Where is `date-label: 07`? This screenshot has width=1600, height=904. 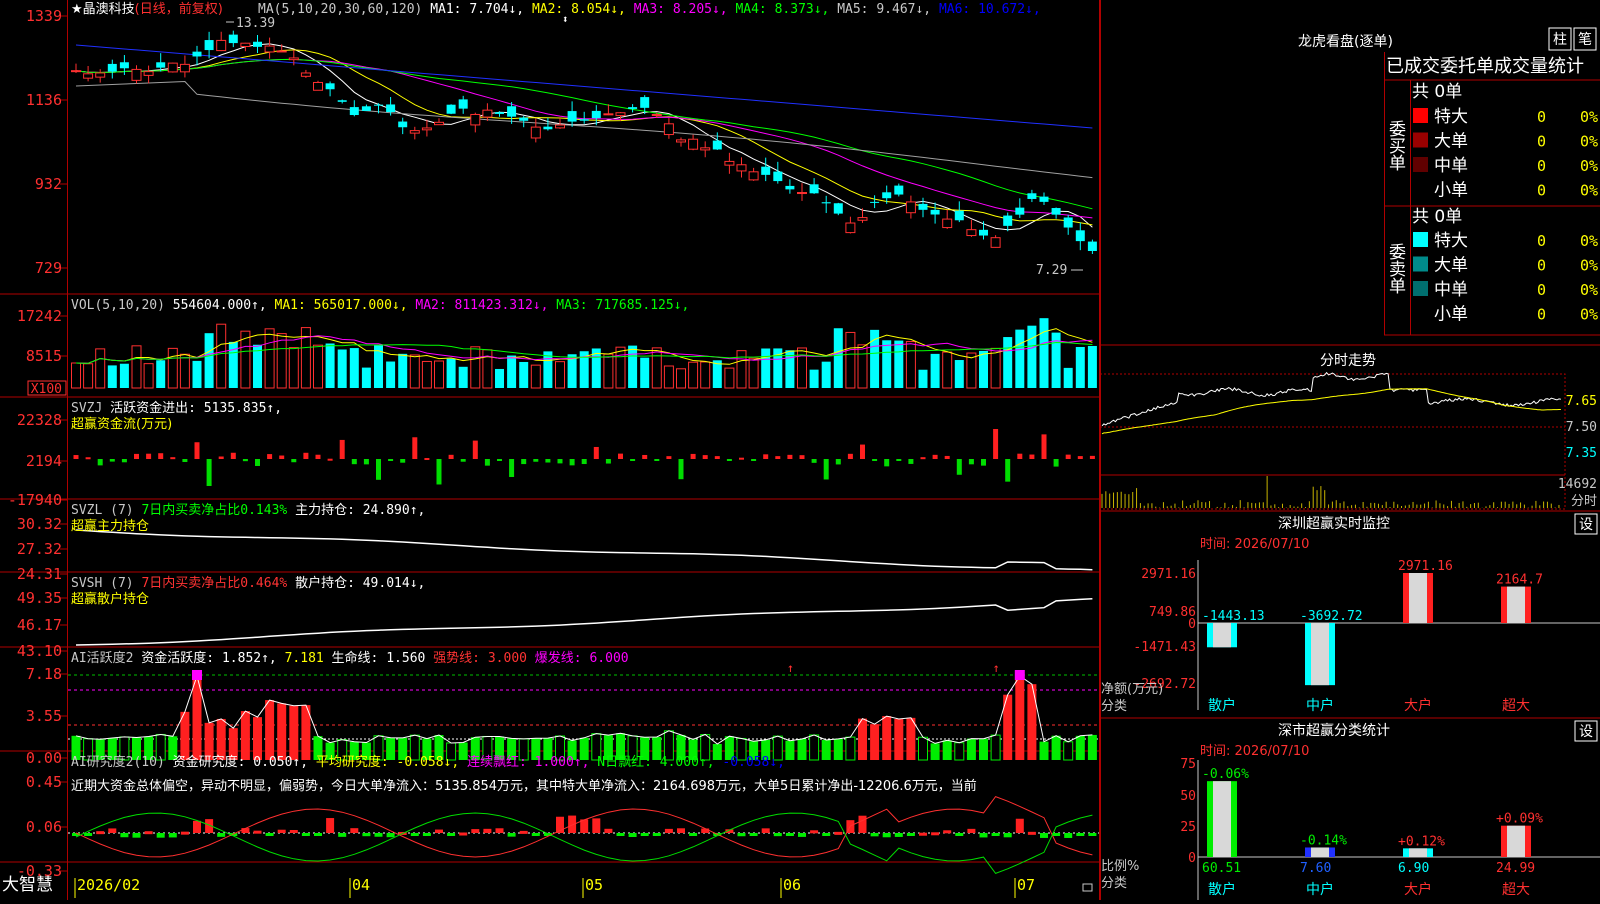
date-label: 07 is located at coordinates (1026, 885).